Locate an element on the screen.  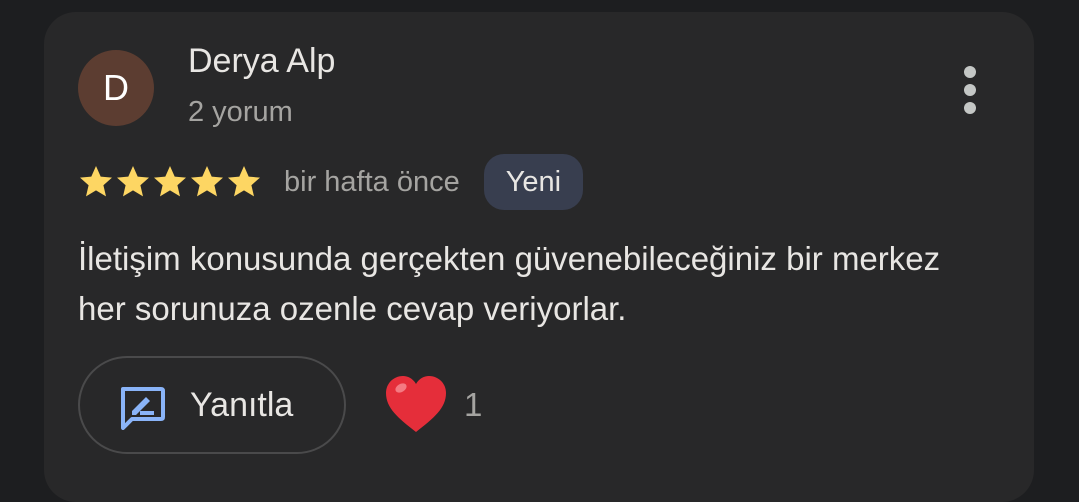
review-count: 2 yorum is located at coordinates (240, 112).